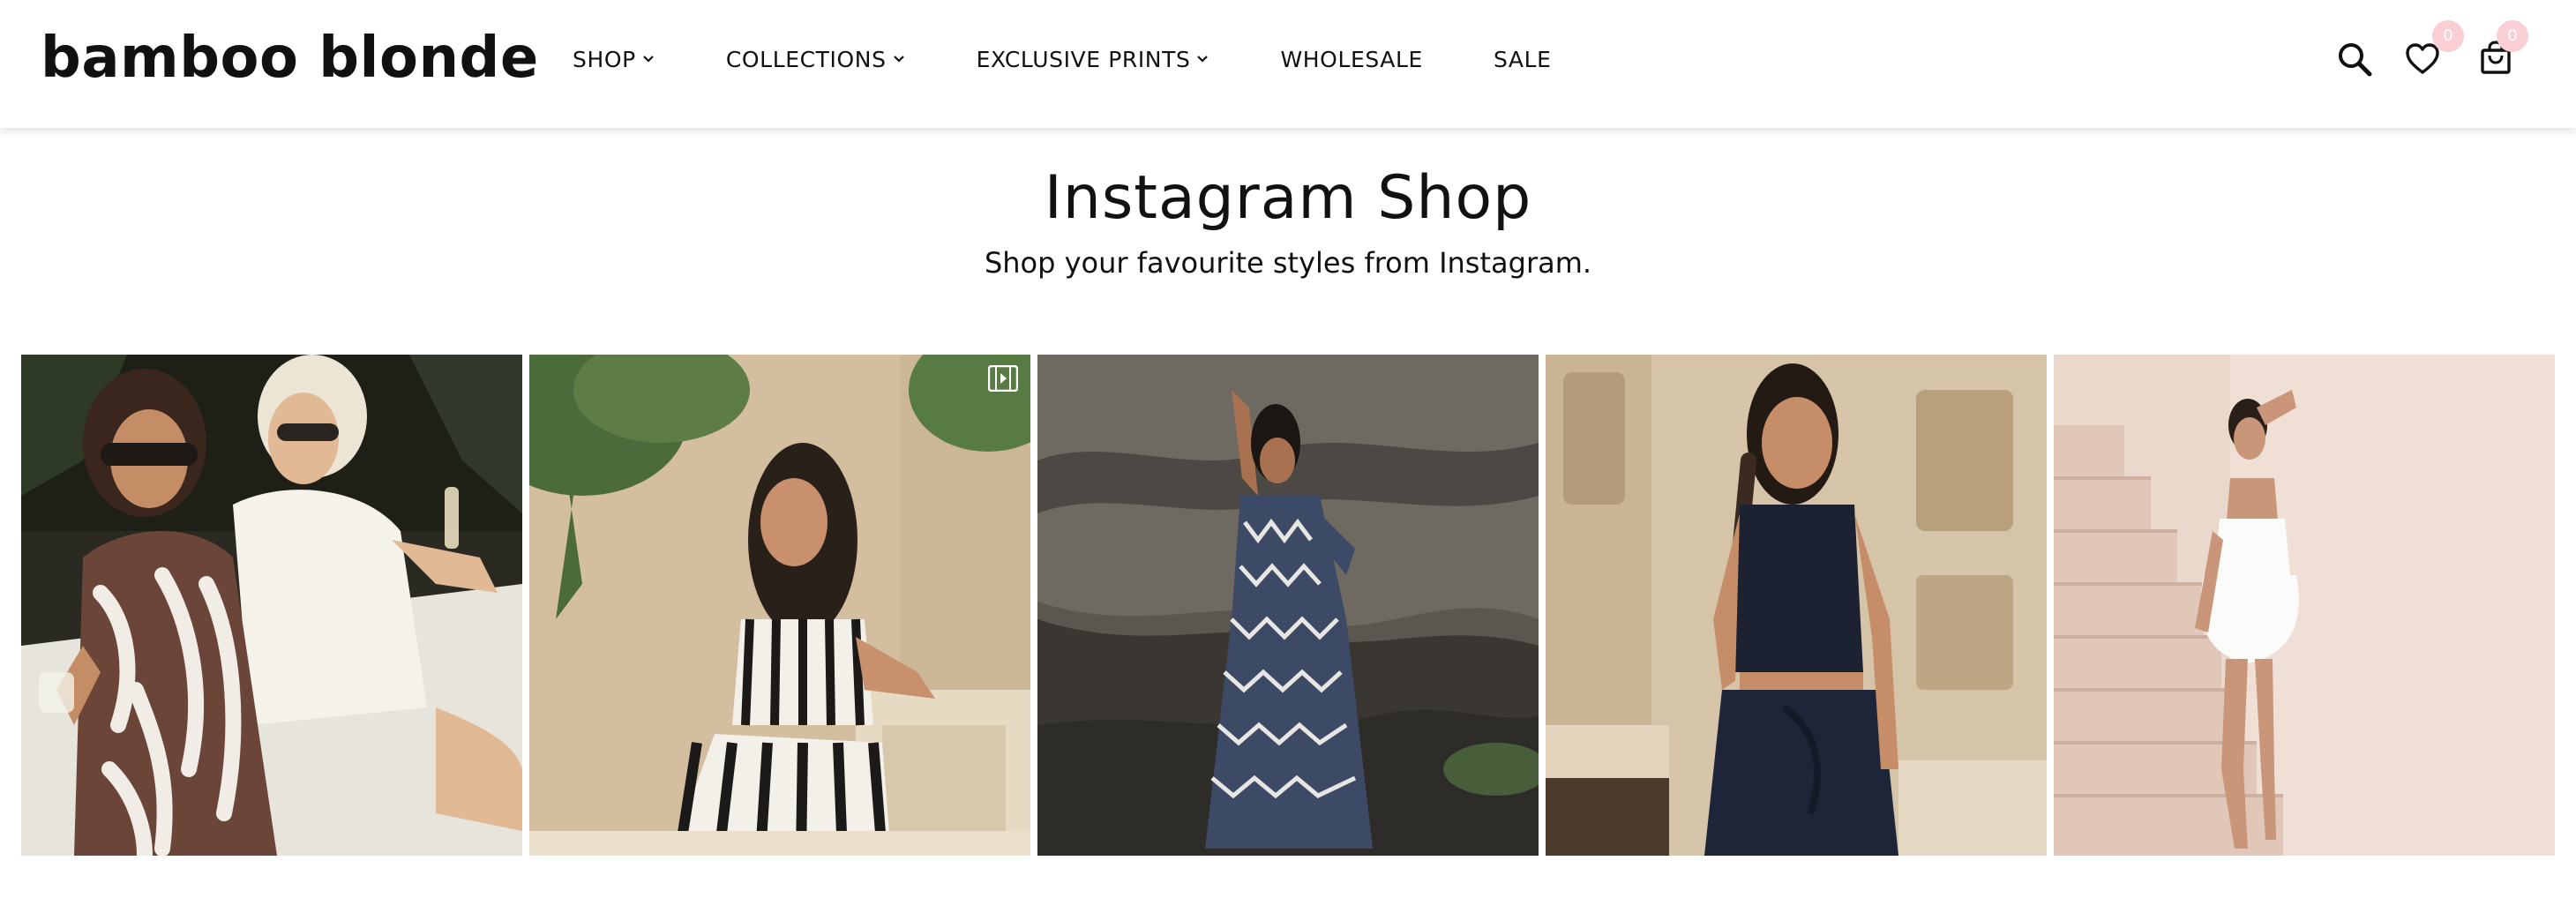  I want to click on cart-count-badge: 0, so click(2513, 36).